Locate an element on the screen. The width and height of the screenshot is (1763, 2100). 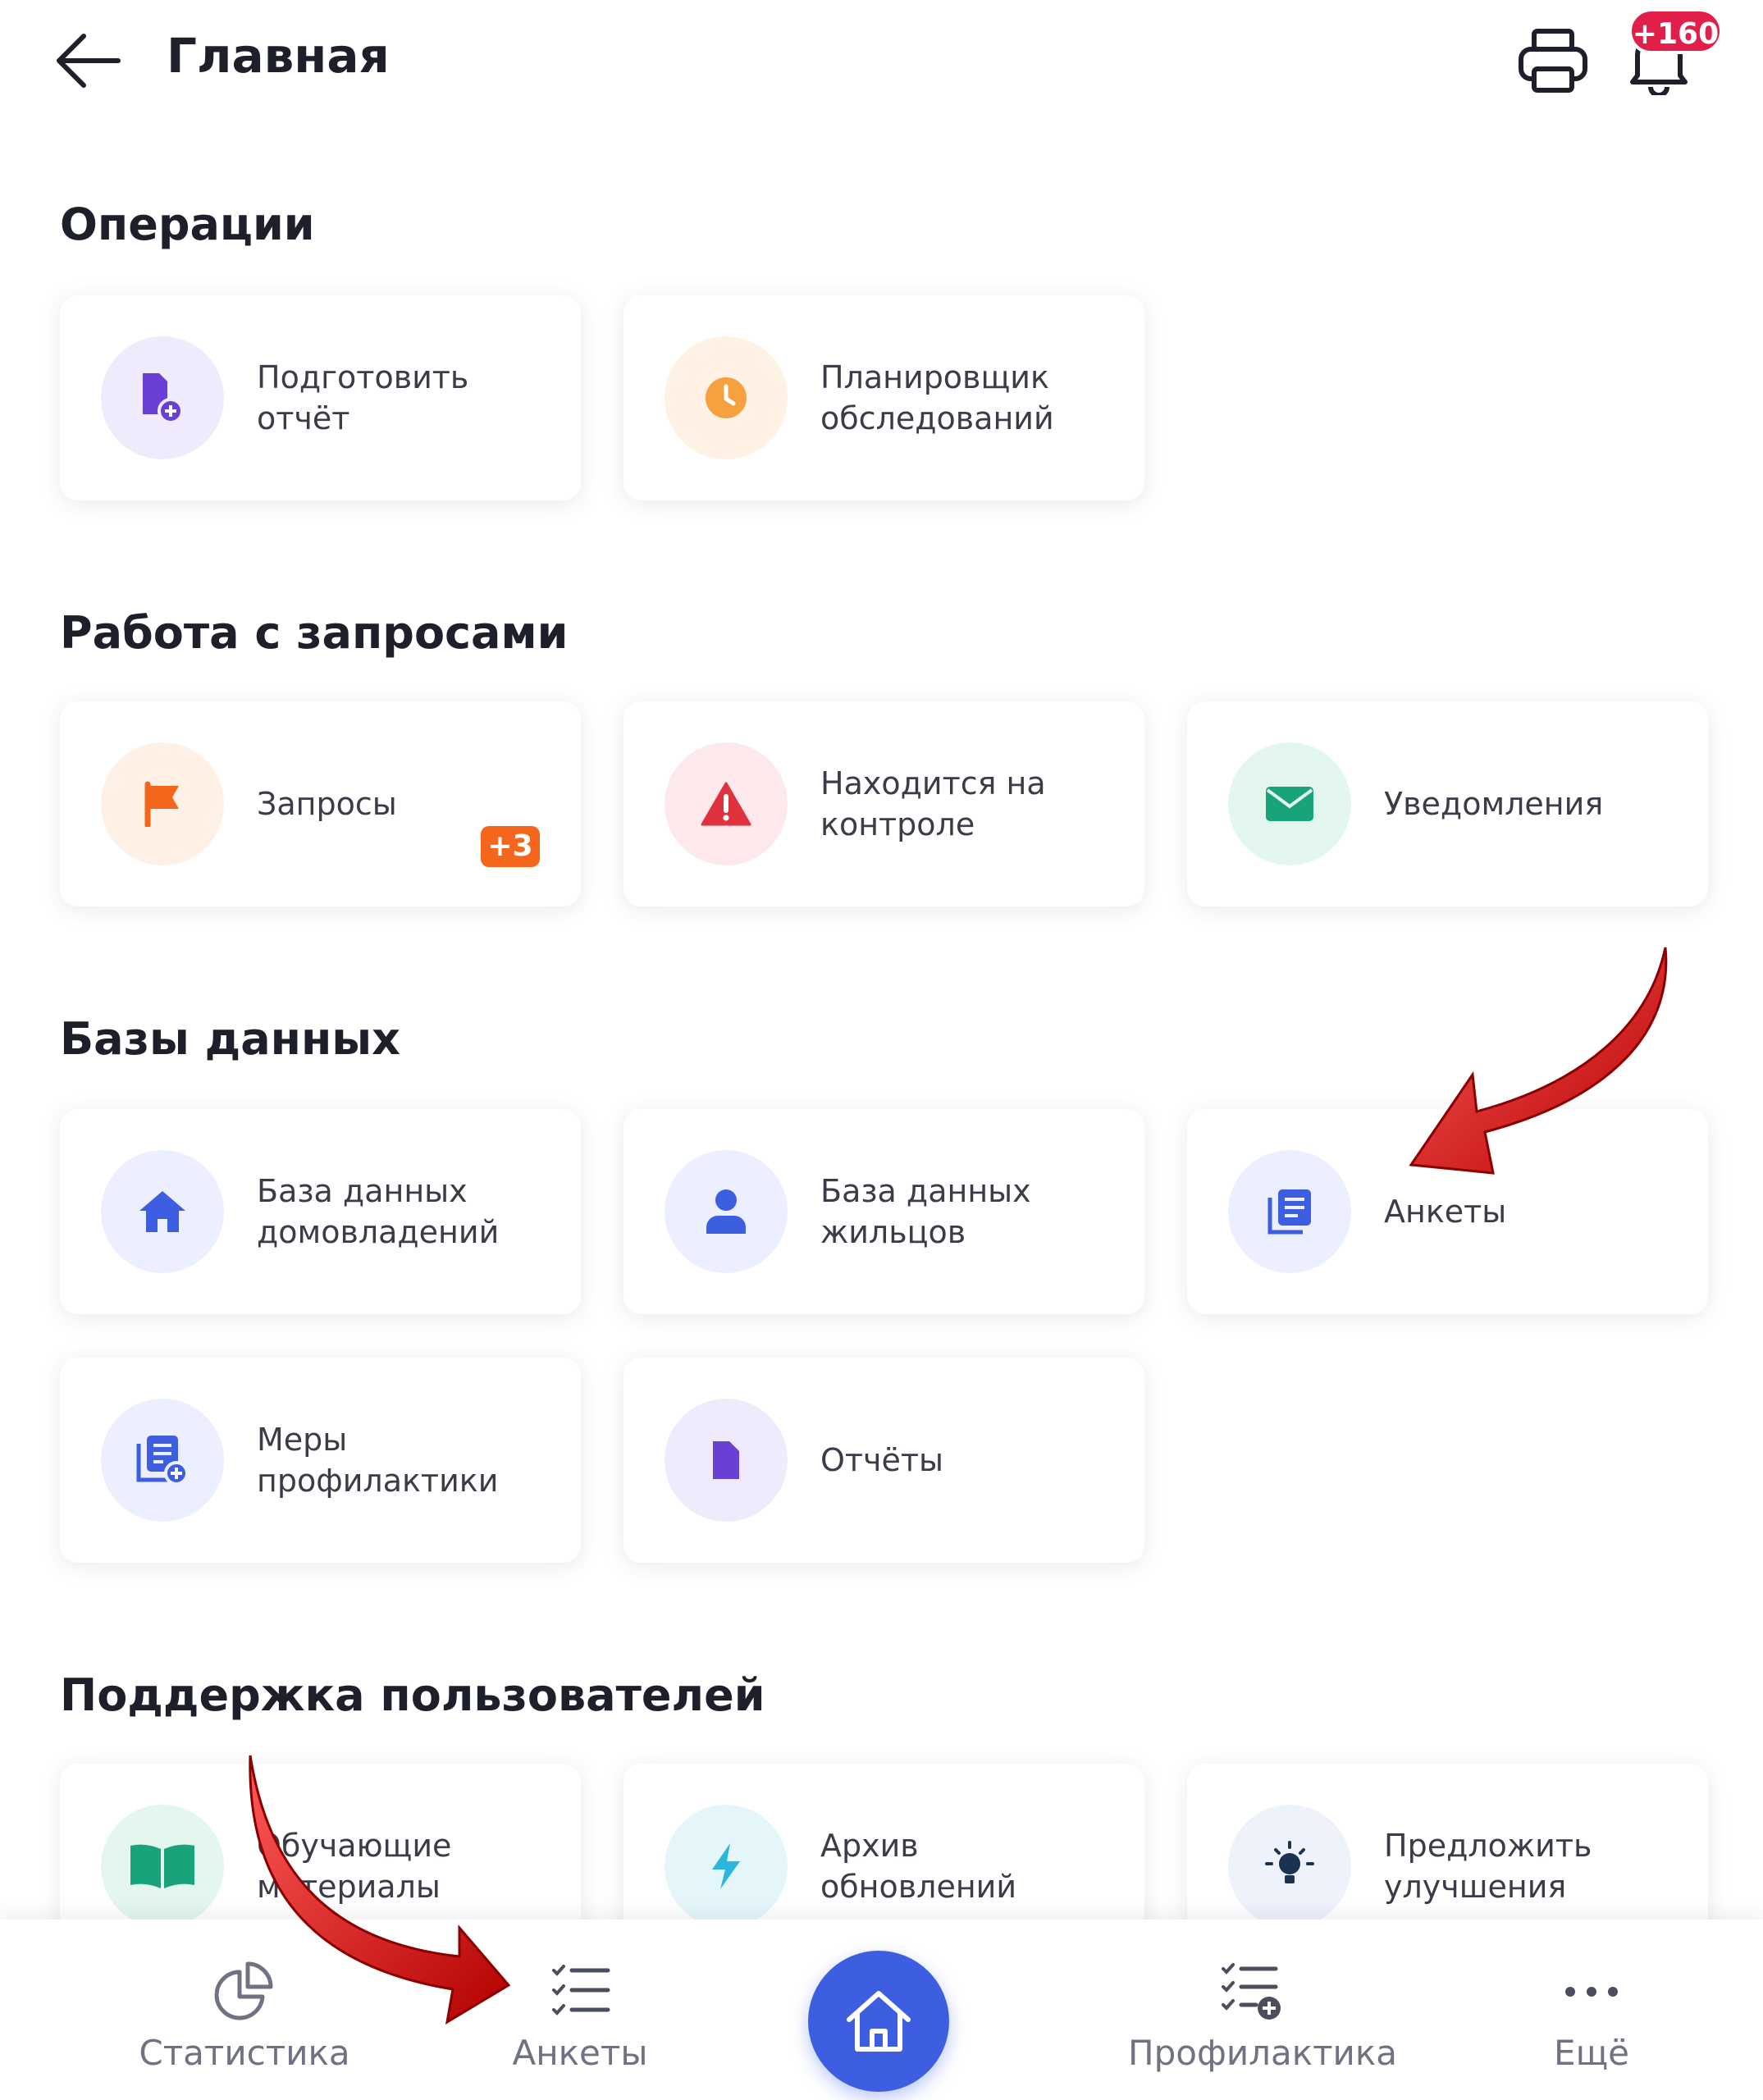
card-notifications: Уведомления is located at coordinates (1447, 803).